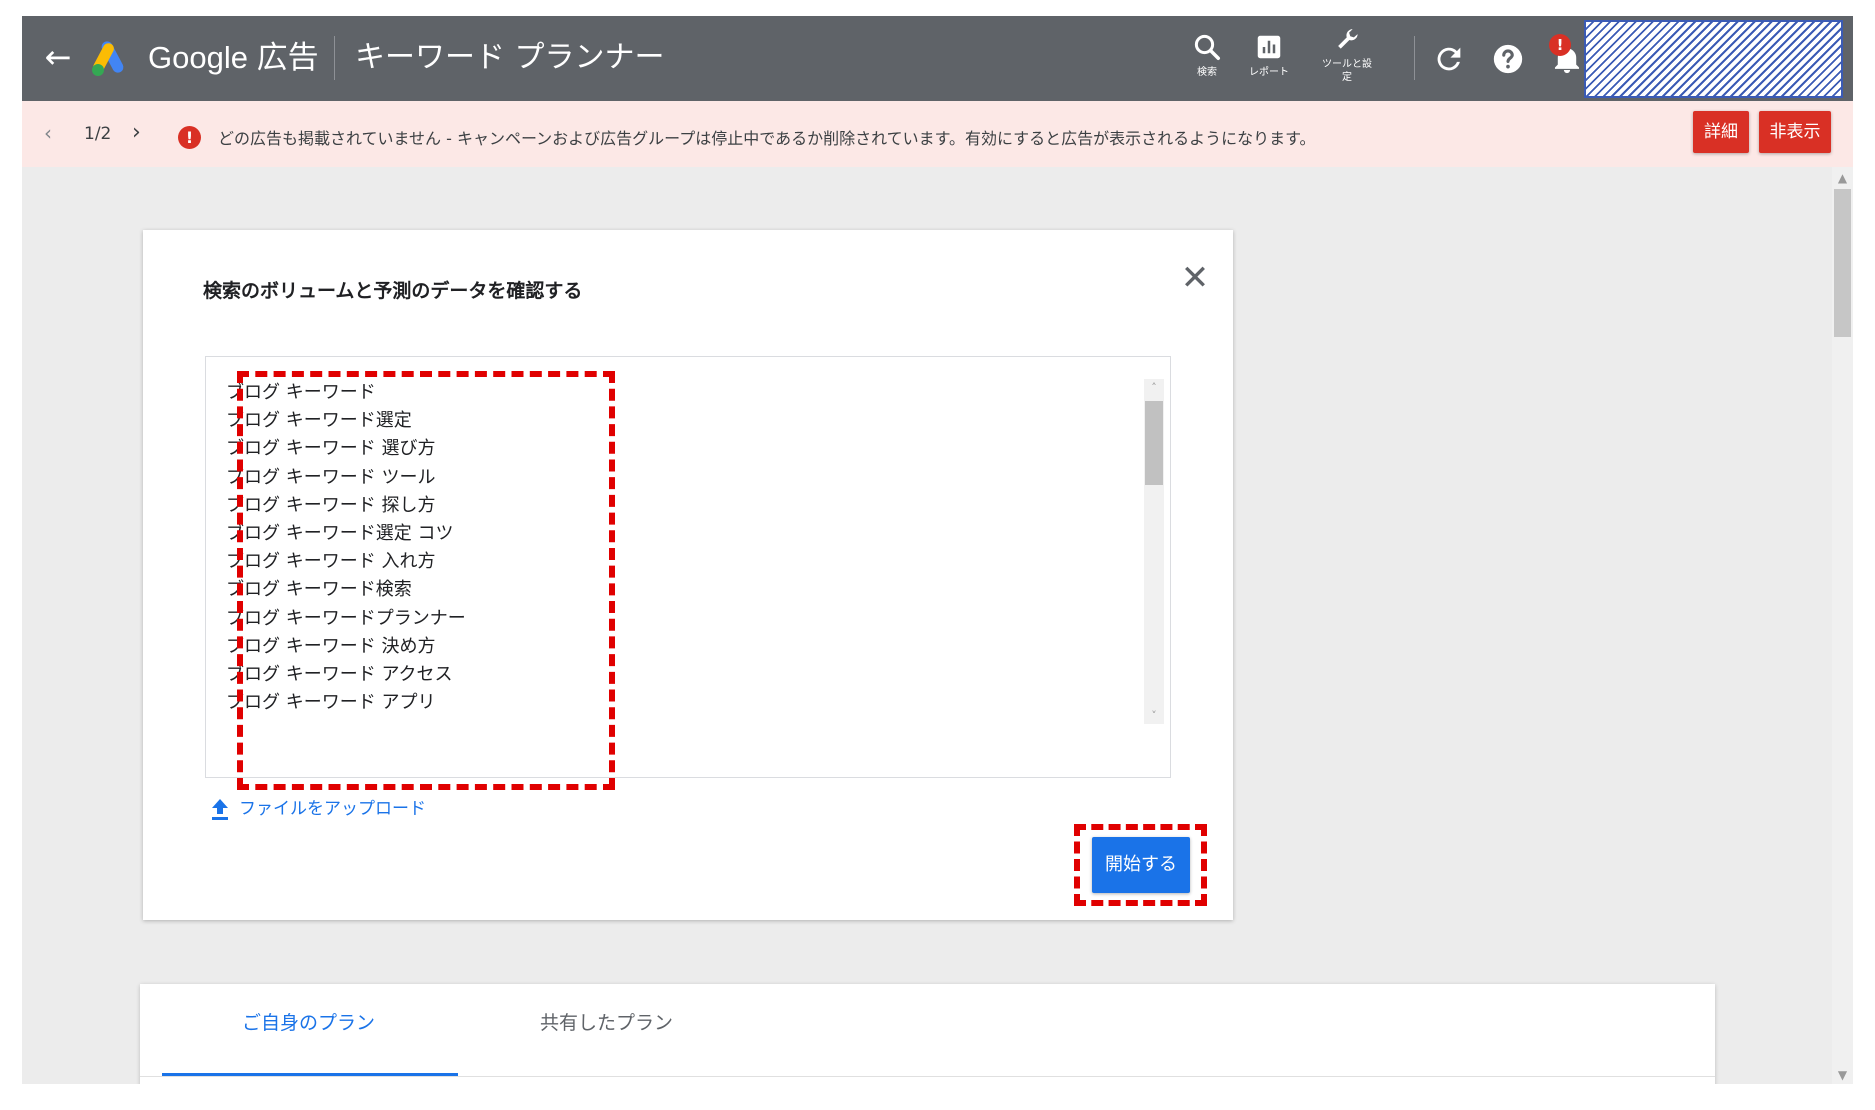 The width and height of the screenshot is (1875, 1110). I want to click on plans-card: ご自身のプラン 共有したプラン ■■■, so click(927, 1034).